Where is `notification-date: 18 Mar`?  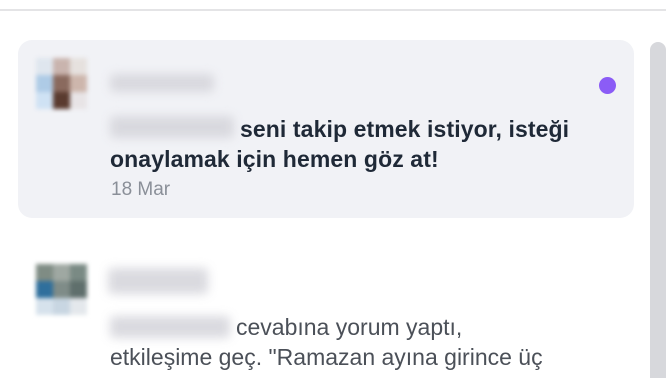
notification-date: 18 Mar is located at coordinates (141, 189).